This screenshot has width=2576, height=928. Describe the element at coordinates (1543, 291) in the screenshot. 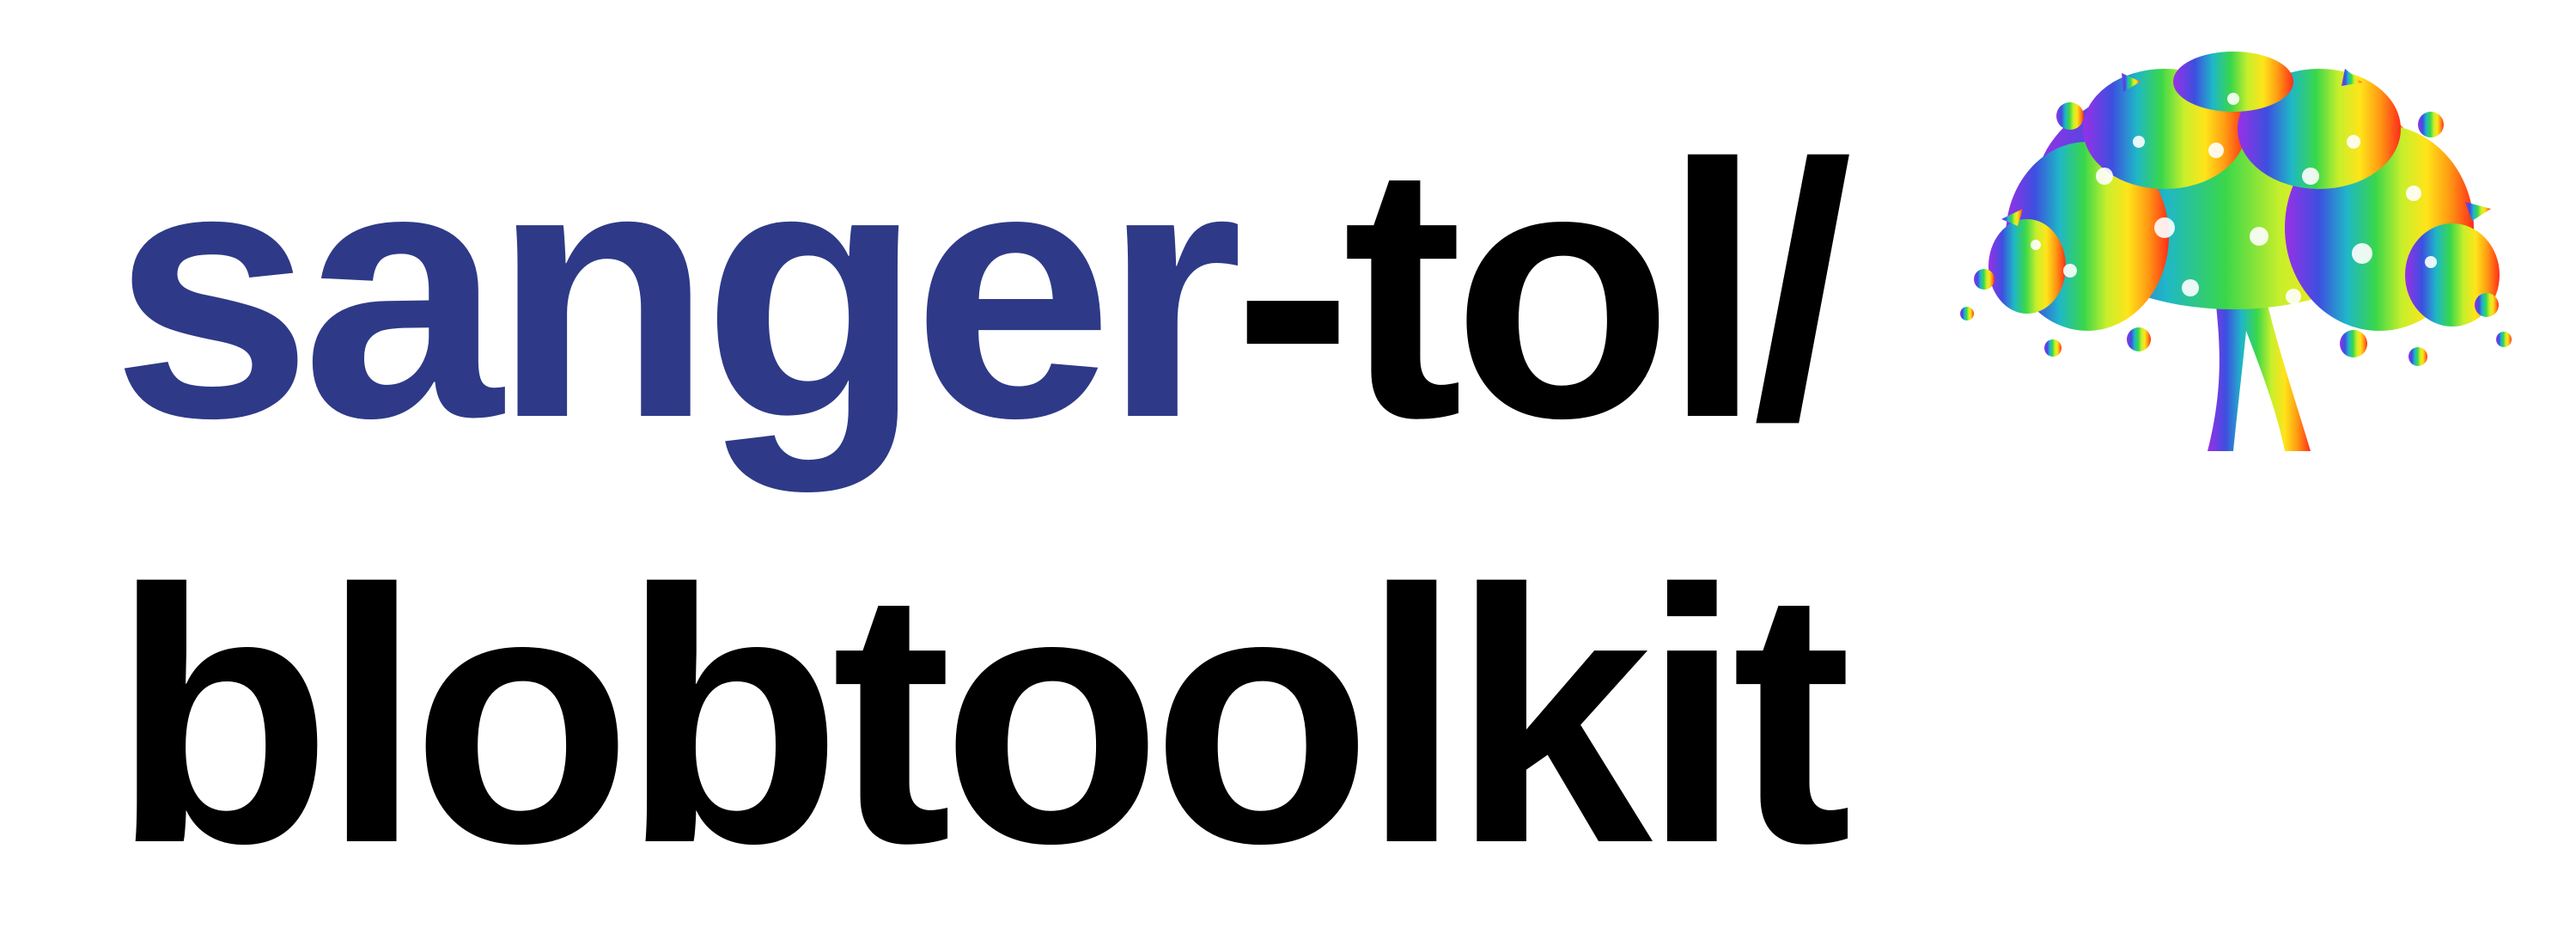

I see `logo-word-tol: -tol/` at that location.